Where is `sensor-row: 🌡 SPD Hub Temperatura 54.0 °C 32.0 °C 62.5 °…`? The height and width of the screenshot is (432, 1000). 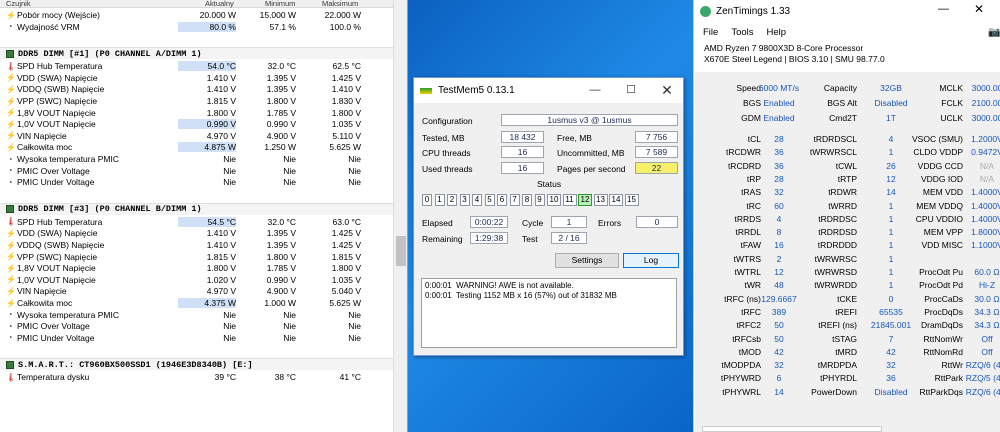 sensor-row: 🌡 SPD Hub Temperatura 54.0 °C 32.0 °C 62.5 °… is located at coordinates (196, 66).